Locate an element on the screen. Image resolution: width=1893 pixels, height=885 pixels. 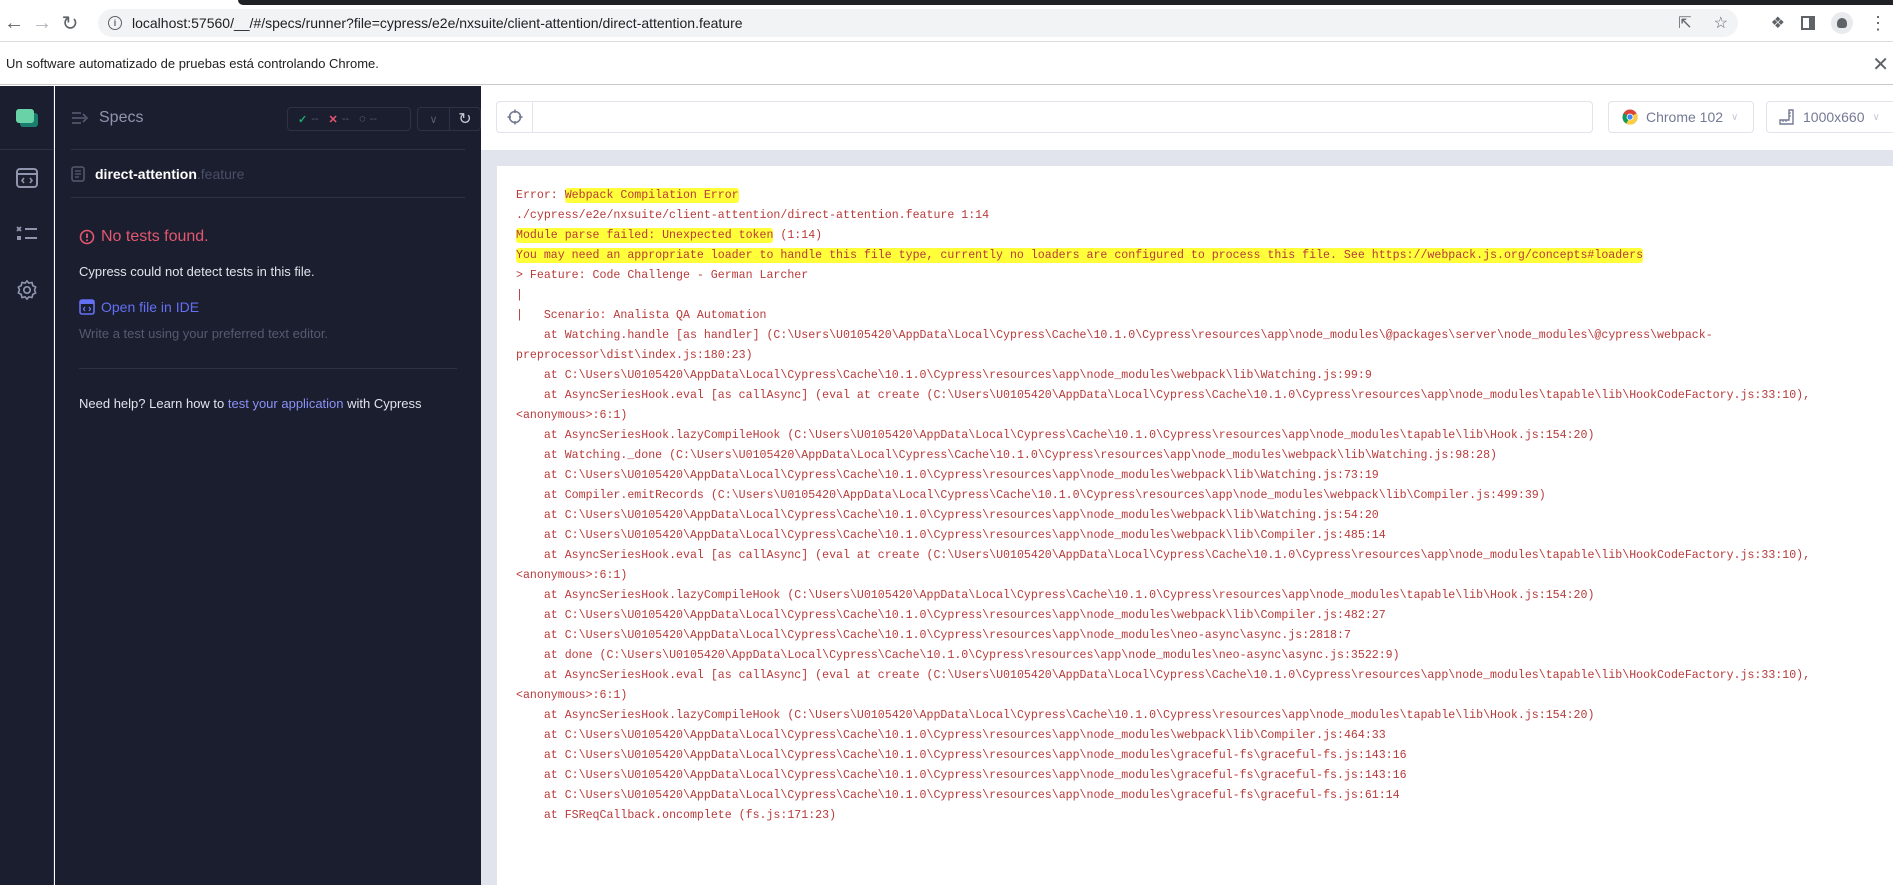
specs-list-toggle-icon is located at coordinates (81, 118).